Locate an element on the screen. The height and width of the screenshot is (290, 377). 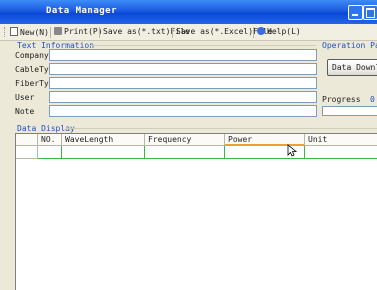
company-label: Company is located at coordinates (32, 55).